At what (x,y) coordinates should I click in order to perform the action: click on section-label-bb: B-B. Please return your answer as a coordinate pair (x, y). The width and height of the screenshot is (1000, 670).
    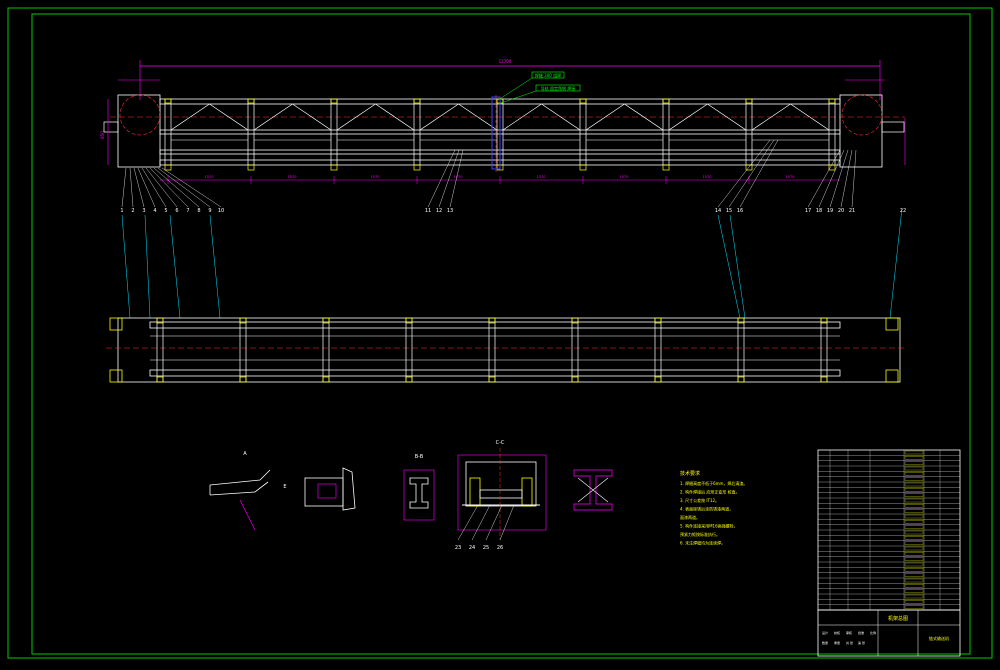
    Looking at the image, I should click on (419, 457).